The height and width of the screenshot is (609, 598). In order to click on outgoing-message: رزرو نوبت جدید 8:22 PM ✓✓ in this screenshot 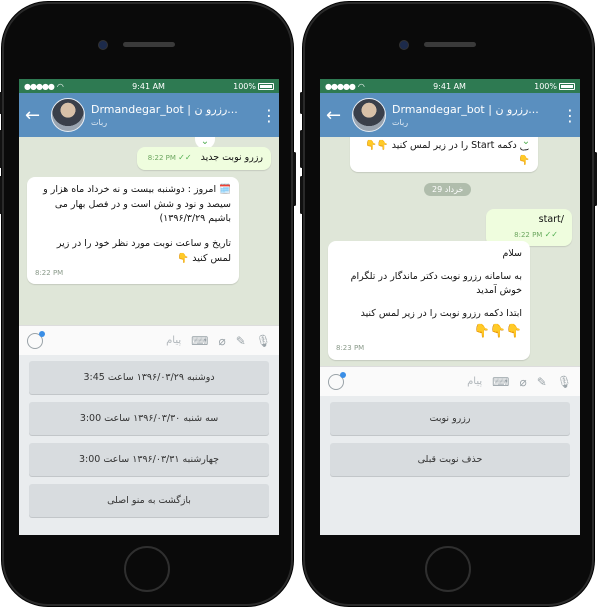, I will do `click(204, 158)`.